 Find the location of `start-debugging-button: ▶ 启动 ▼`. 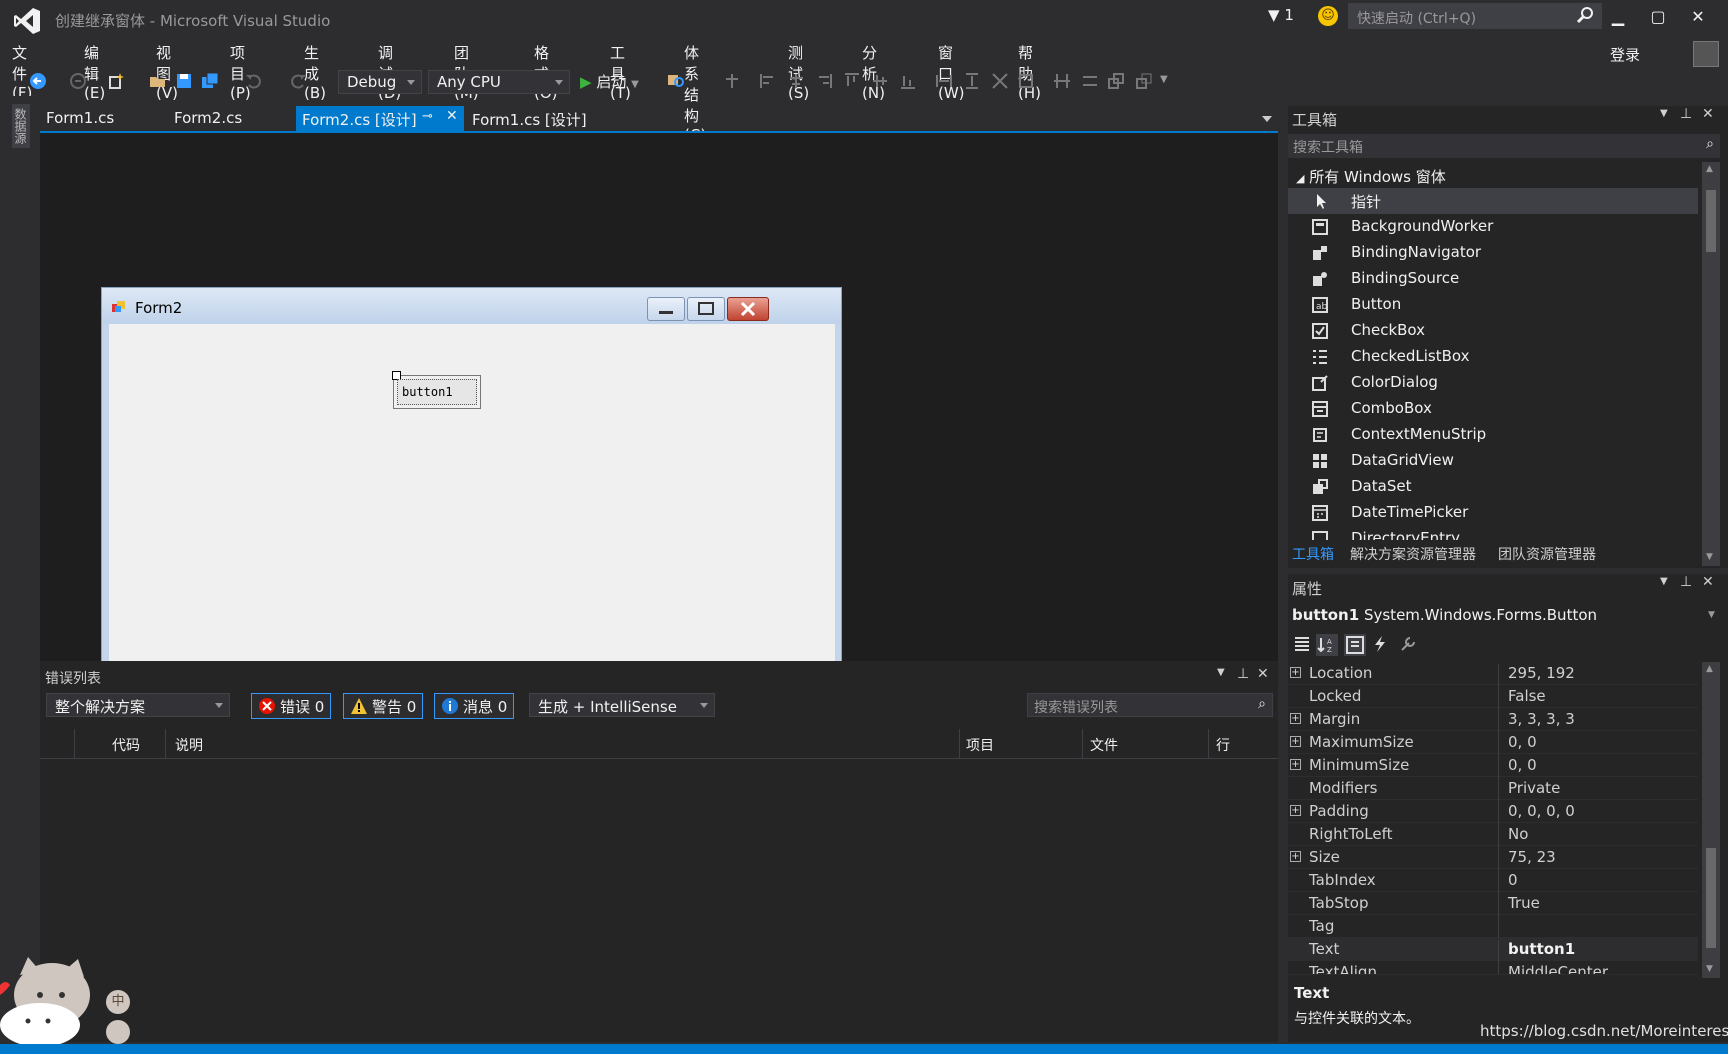

start-debugging-button: ▶ 启动 ▼ is located at coordinates (609, 81).